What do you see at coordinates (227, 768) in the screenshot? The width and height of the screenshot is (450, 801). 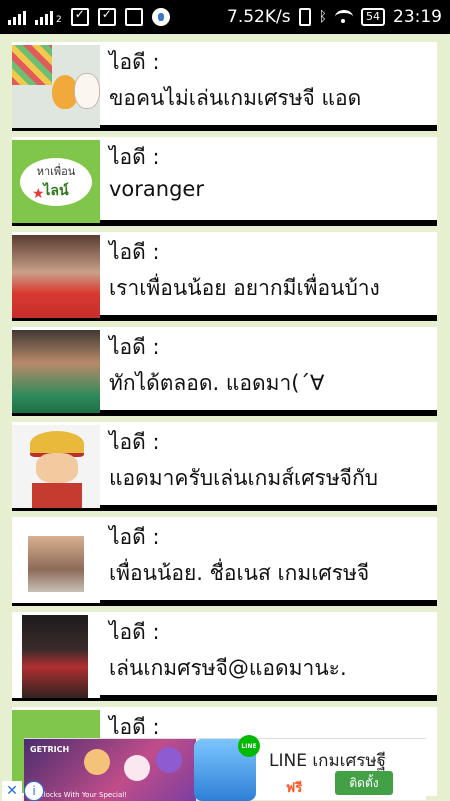 I see `ad-app-icon: LINE` at bounding box center [227, 768].